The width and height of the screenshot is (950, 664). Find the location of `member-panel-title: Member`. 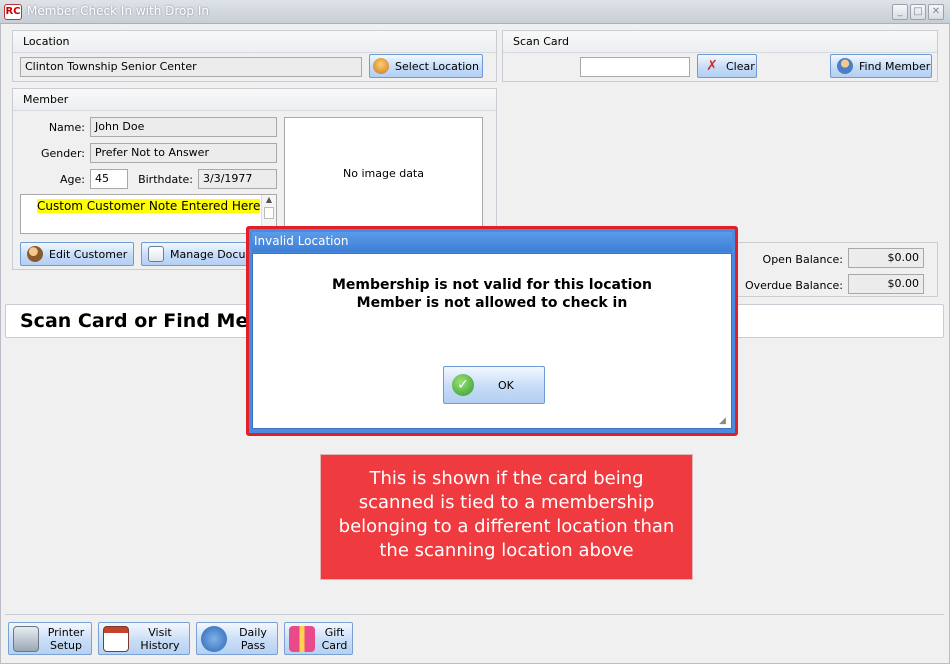

member-panel-title: Member is located at coordinates (254, 100).